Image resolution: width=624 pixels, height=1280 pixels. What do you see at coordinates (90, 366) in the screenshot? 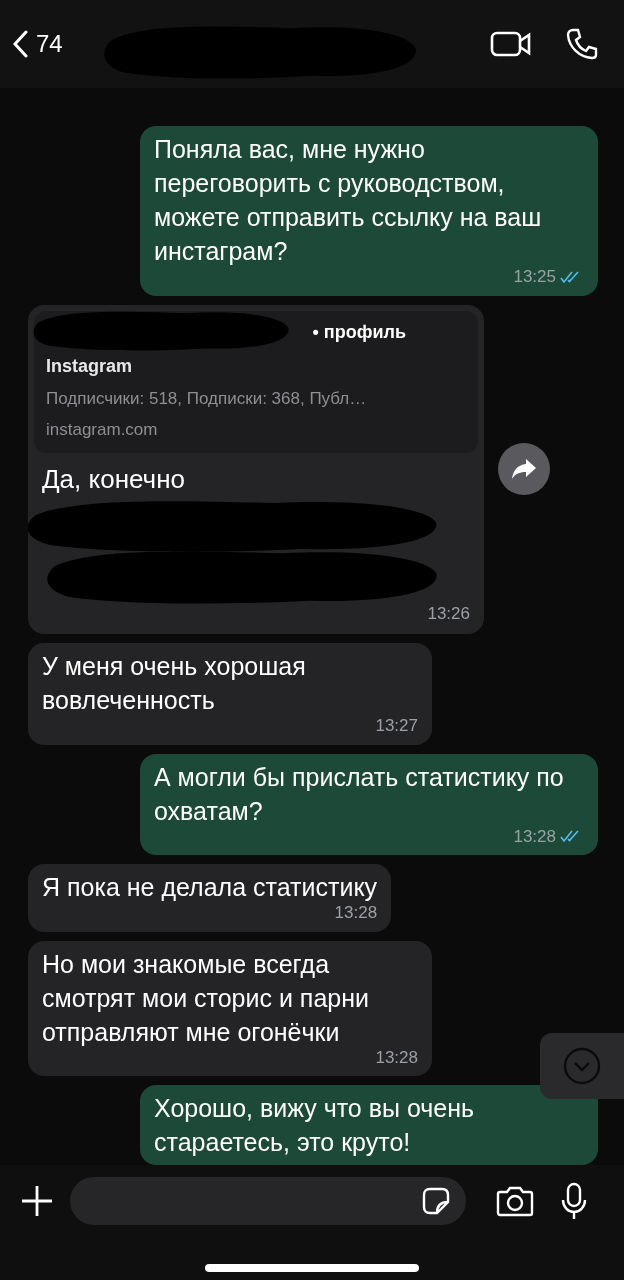
I see `preview-site: Instagram` at bounding box center [90, 366].